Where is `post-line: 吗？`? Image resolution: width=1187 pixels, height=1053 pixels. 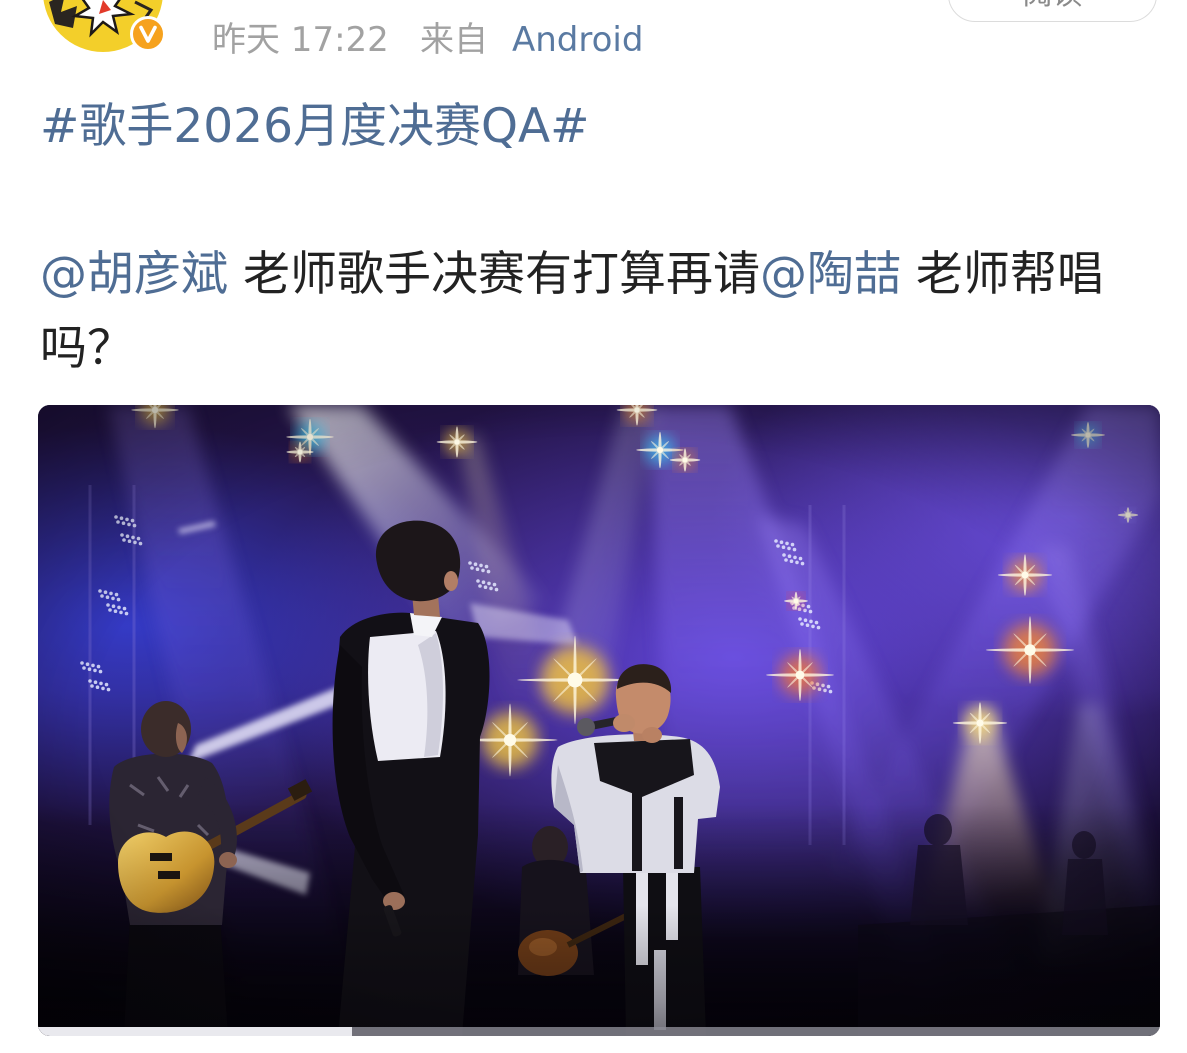 post-line: 吗？ is located at coordinates (605, 349).